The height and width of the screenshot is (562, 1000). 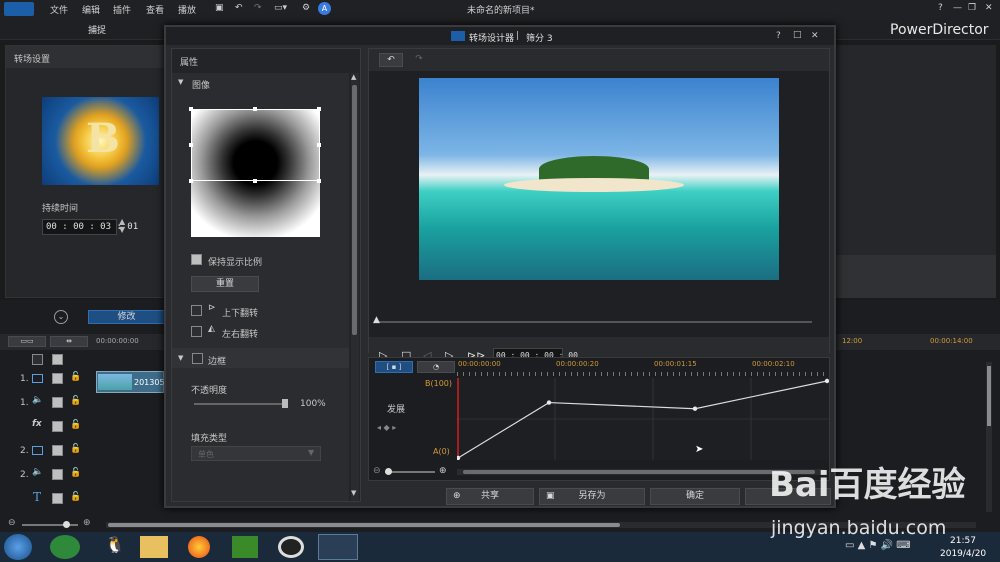 I want to click on kf-hscroll-thumb, so click(x=639, y=472).